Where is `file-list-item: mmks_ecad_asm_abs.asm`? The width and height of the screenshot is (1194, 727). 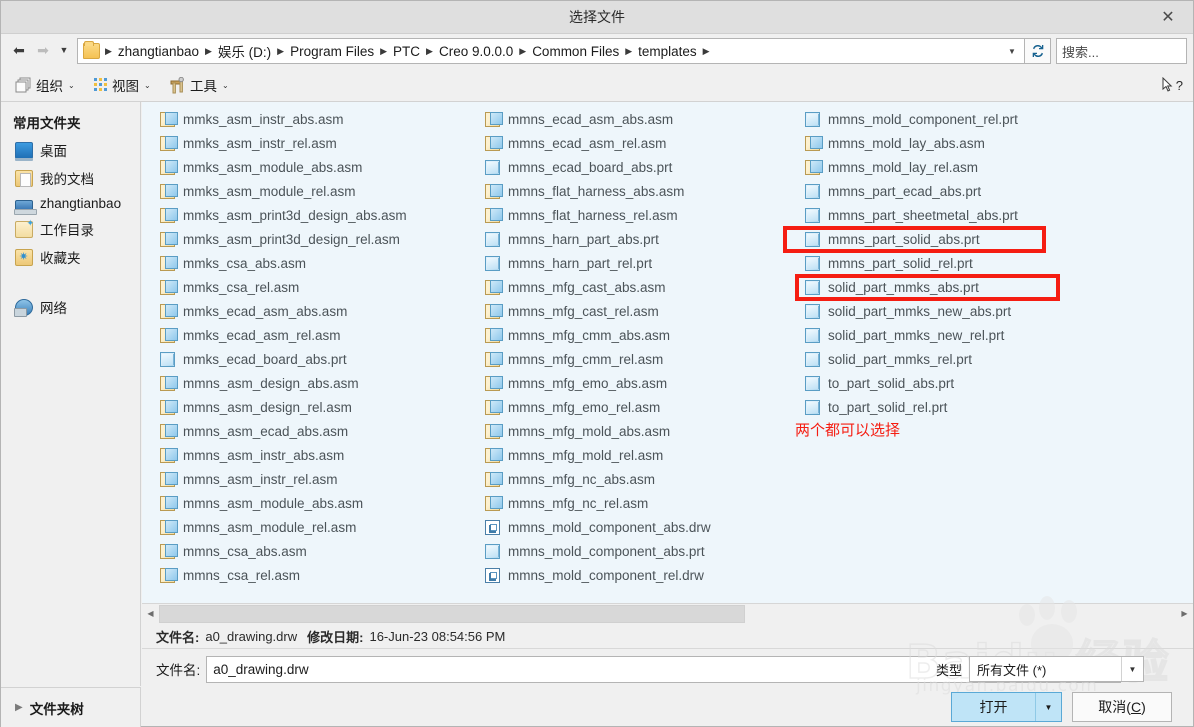 file-list-item: mmks_ecad_asm_abs.asm is located at coordinates (304, 311).